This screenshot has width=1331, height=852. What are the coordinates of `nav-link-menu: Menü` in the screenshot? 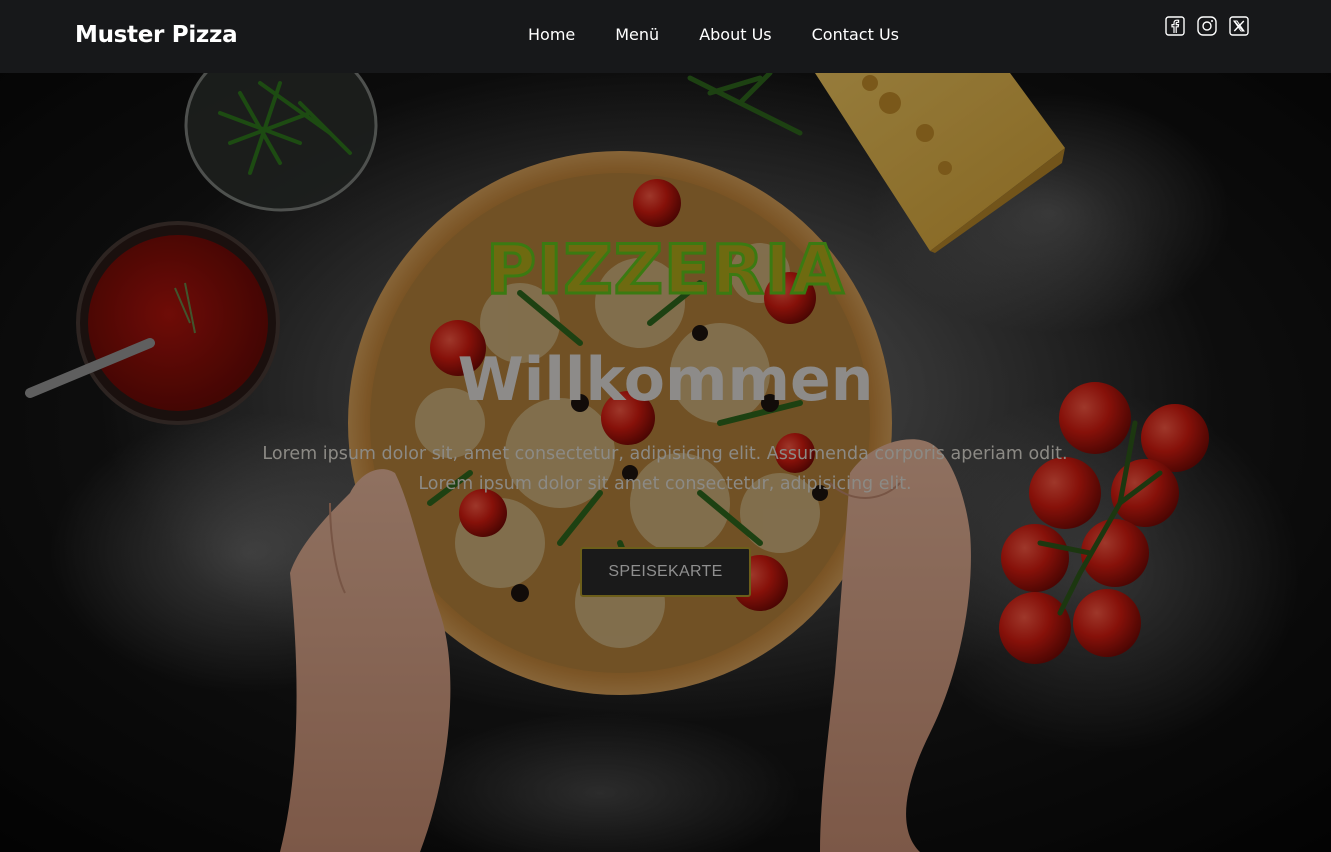 It's located at (637, 35).